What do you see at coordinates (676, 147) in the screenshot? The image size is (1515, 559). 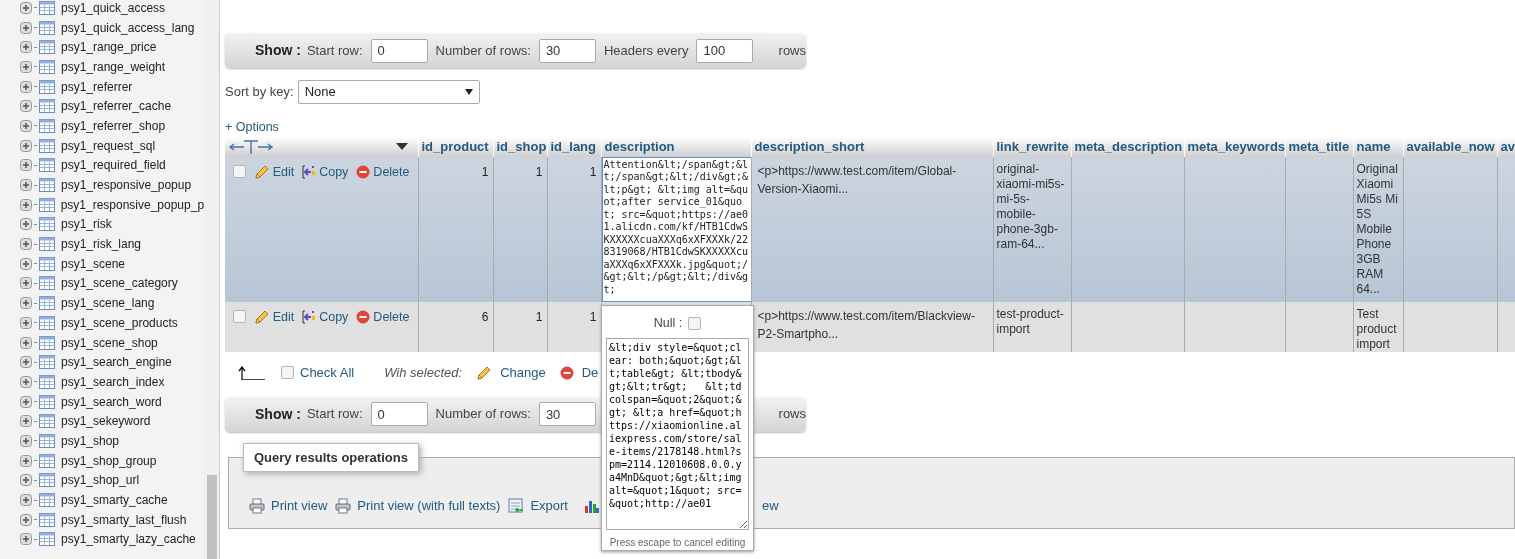 I see `column-header: description` at bounding box center [676, 147].